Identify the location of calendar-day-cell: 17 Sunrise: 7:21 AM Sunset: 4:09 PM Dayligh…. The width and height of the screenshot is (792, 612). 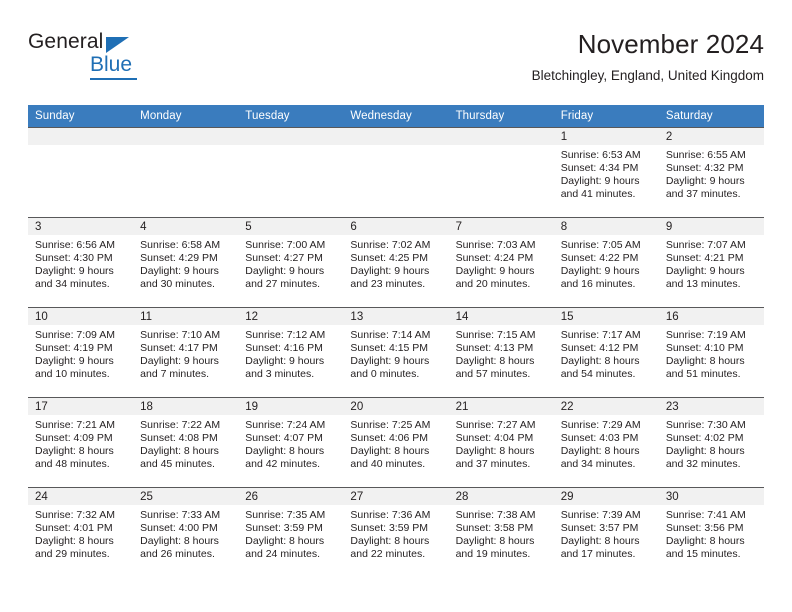
(81, 442).